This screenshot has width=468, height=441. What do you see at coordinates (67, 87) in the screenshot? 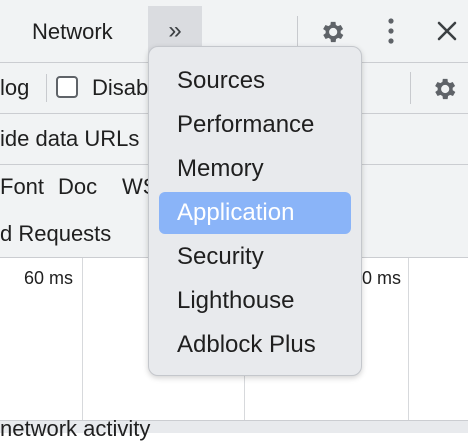
I see `disable-cache-checkbox` at bounding box center [67, 87].